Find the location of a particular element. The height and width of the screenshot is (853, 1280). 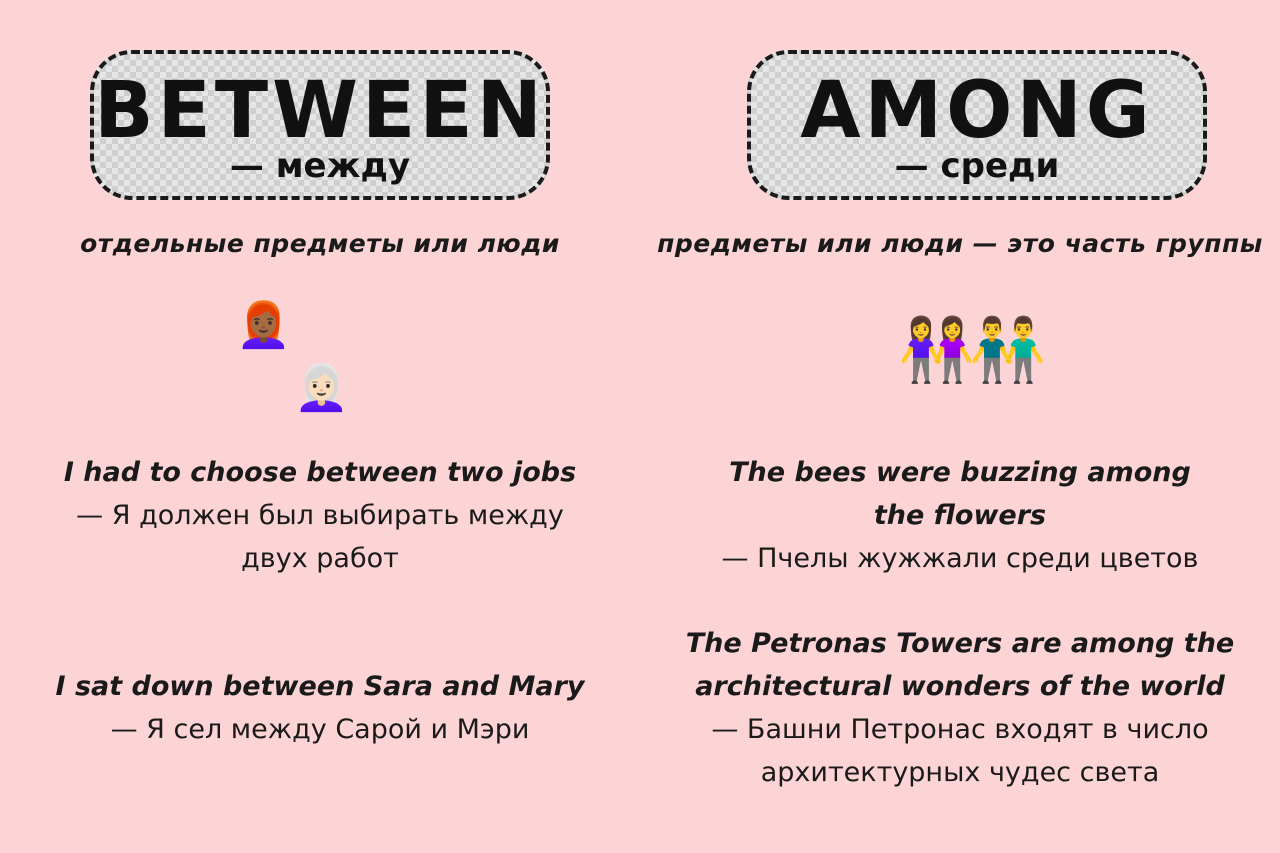

group-people-emoji-icon: 👭👬 is located at coordinates (972, 349).